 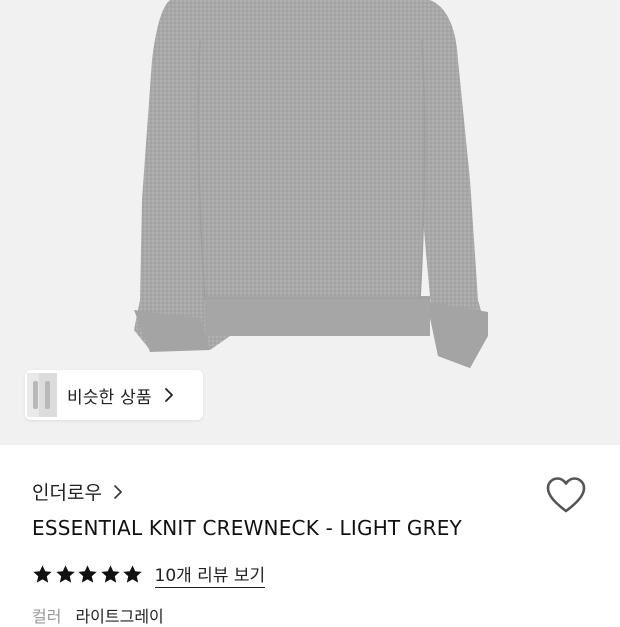 What do you see at coordinates (42, 395) in the screenshot?
I see `similar-products-thumbnails` at bounding box center [42, 395].